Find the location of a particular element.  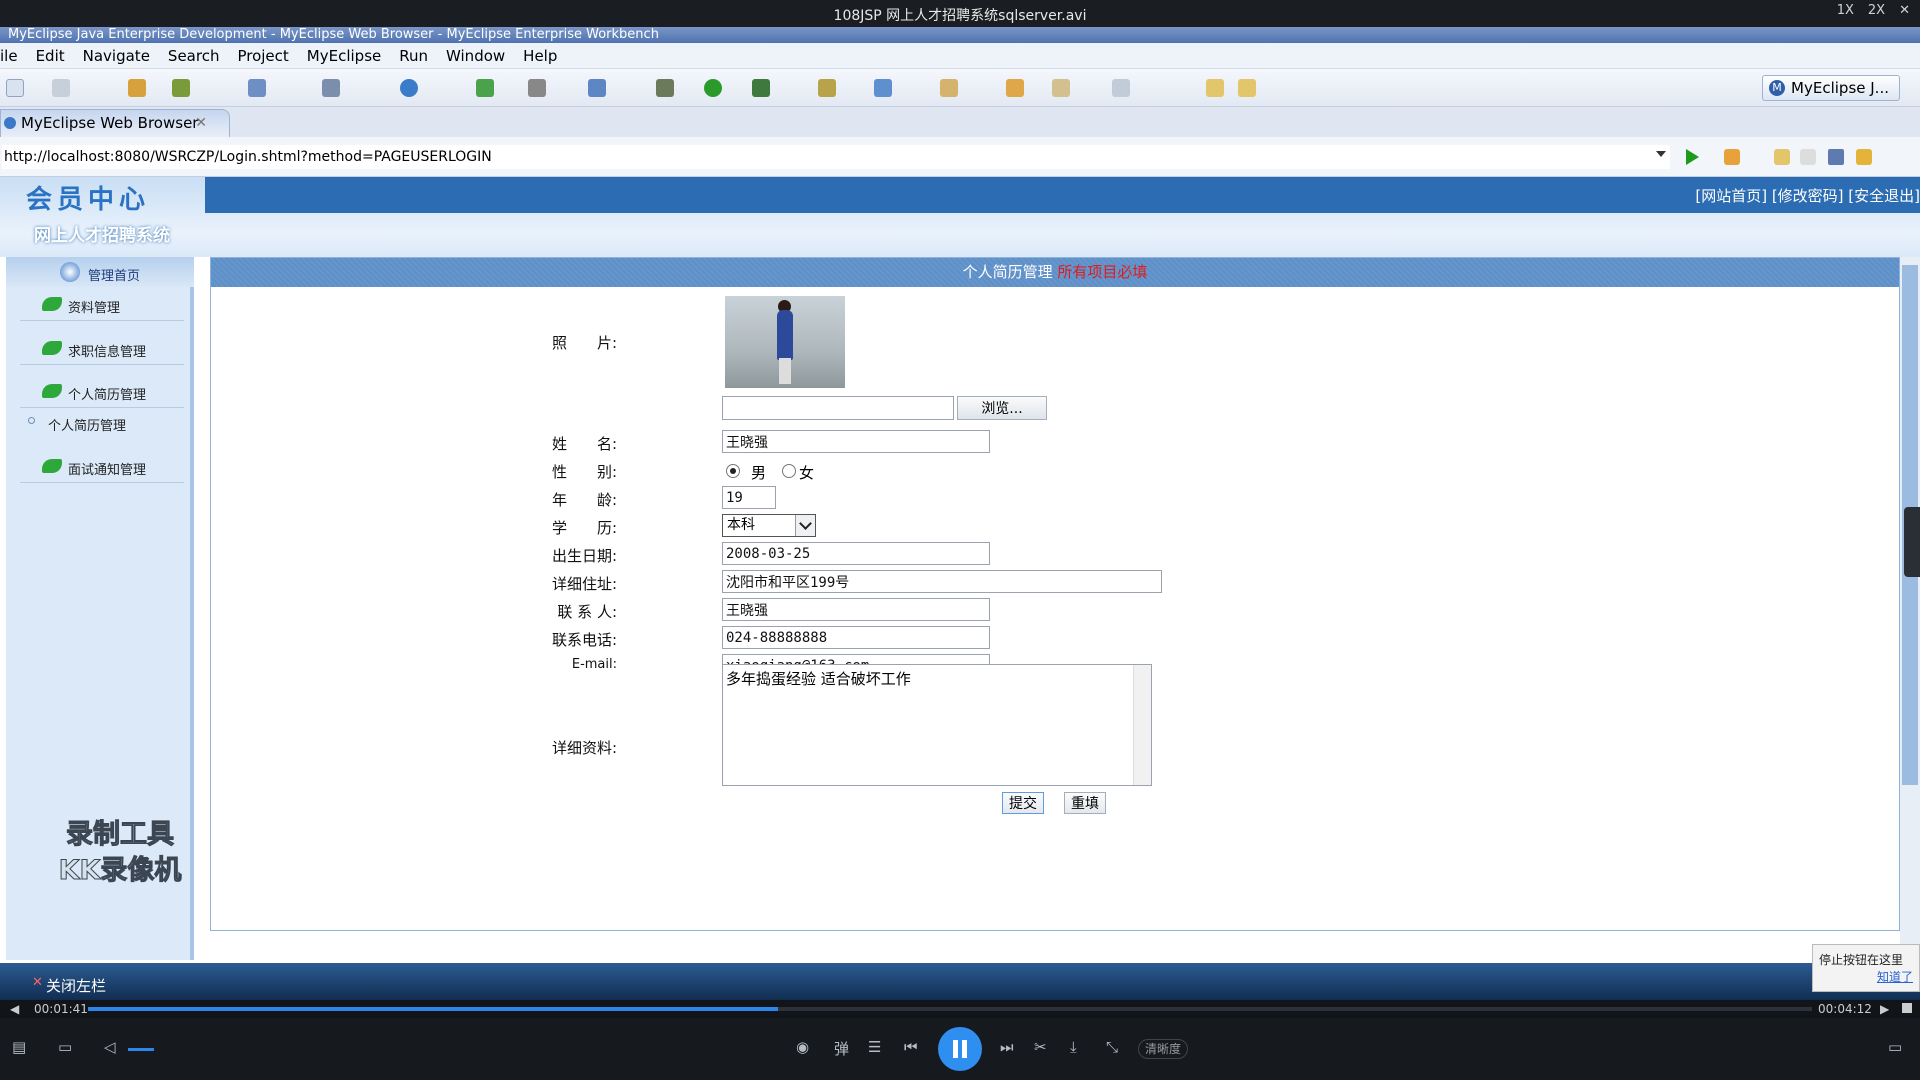

nav-item-interview: 面试通知管理 is located at coordinates (102, 466).